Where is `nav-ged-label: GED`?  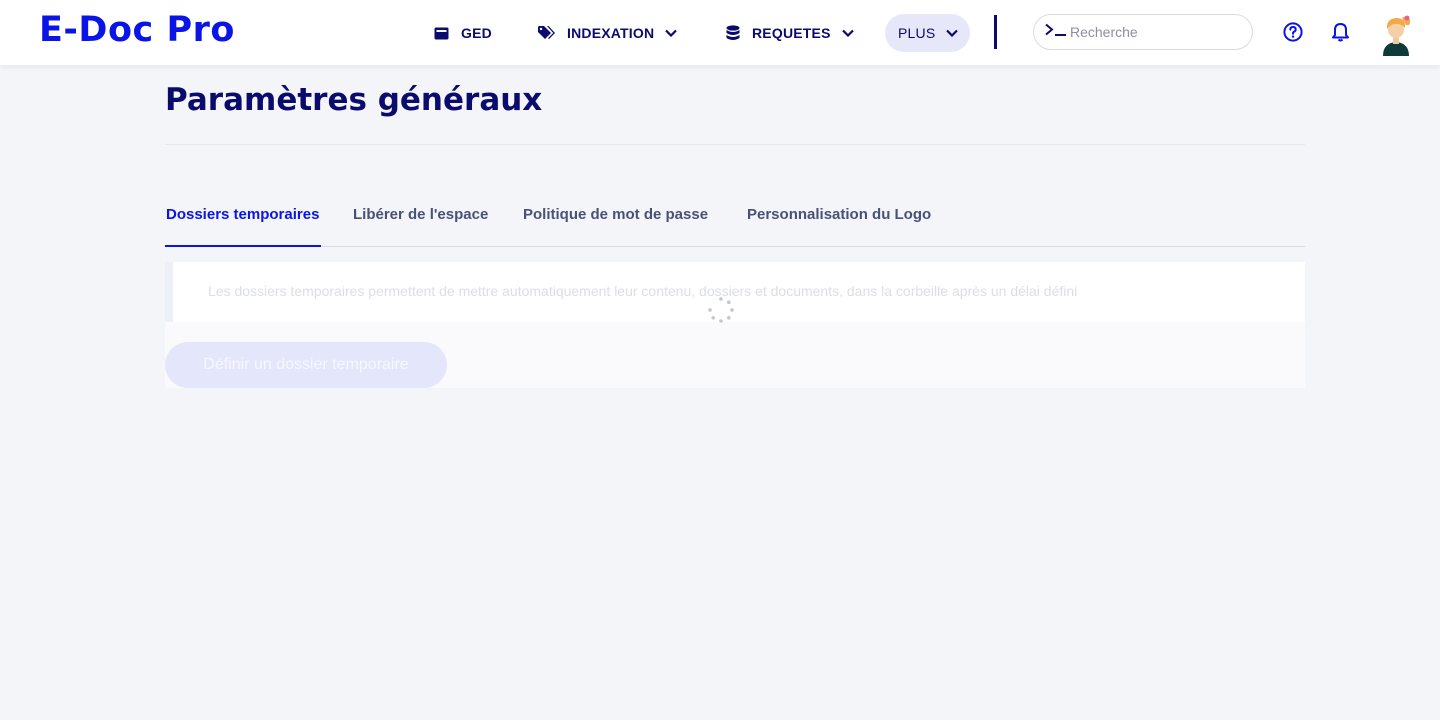 nav-ged-label: GED is located at coordinates (476, 33).